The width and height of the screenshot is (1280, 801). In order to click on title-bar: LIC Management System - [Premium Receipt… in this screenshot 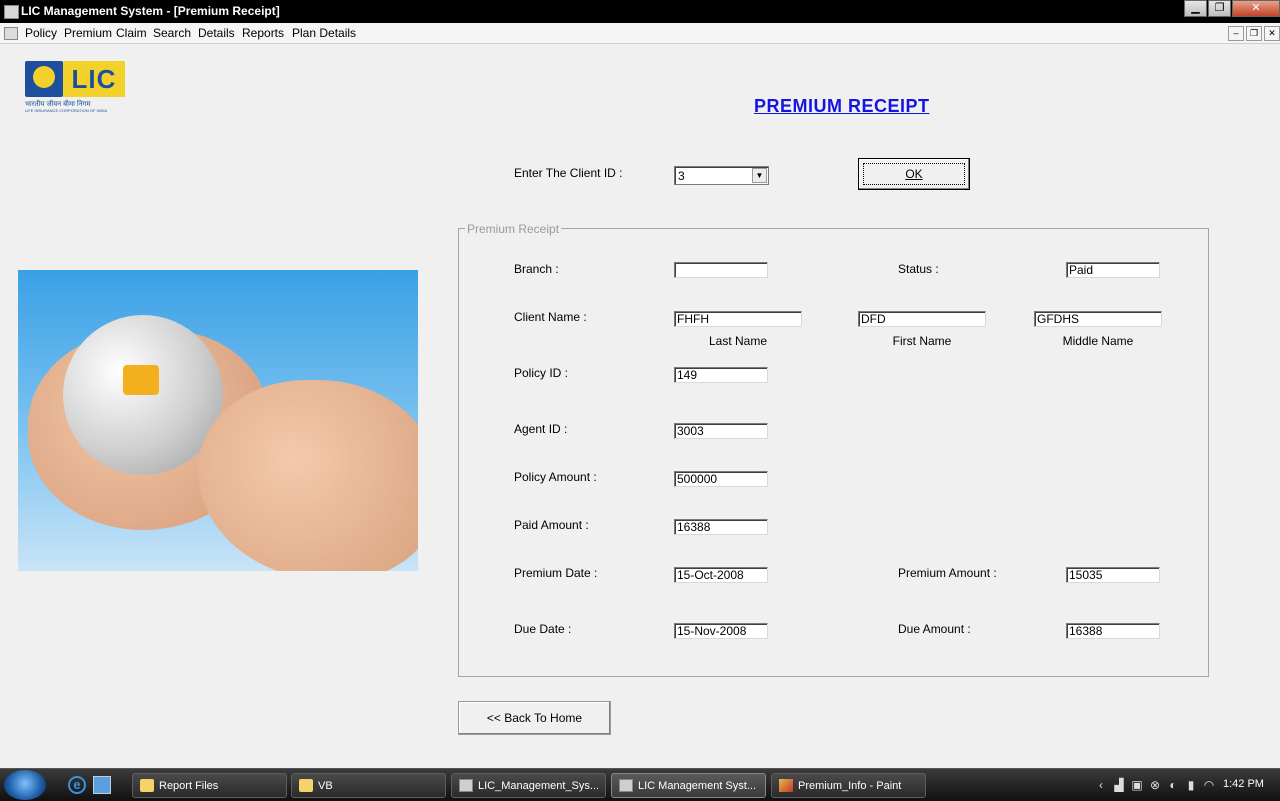, I will do `click(640, 11)`.